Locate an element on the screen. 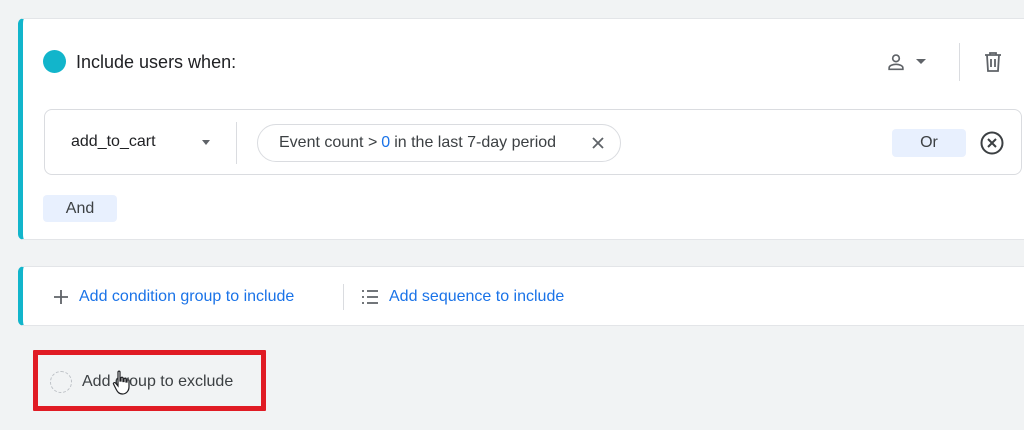 Image resolution: width=1024 pixels, height=430 pixels. delete-group-button is located at coordinates (993, 62).